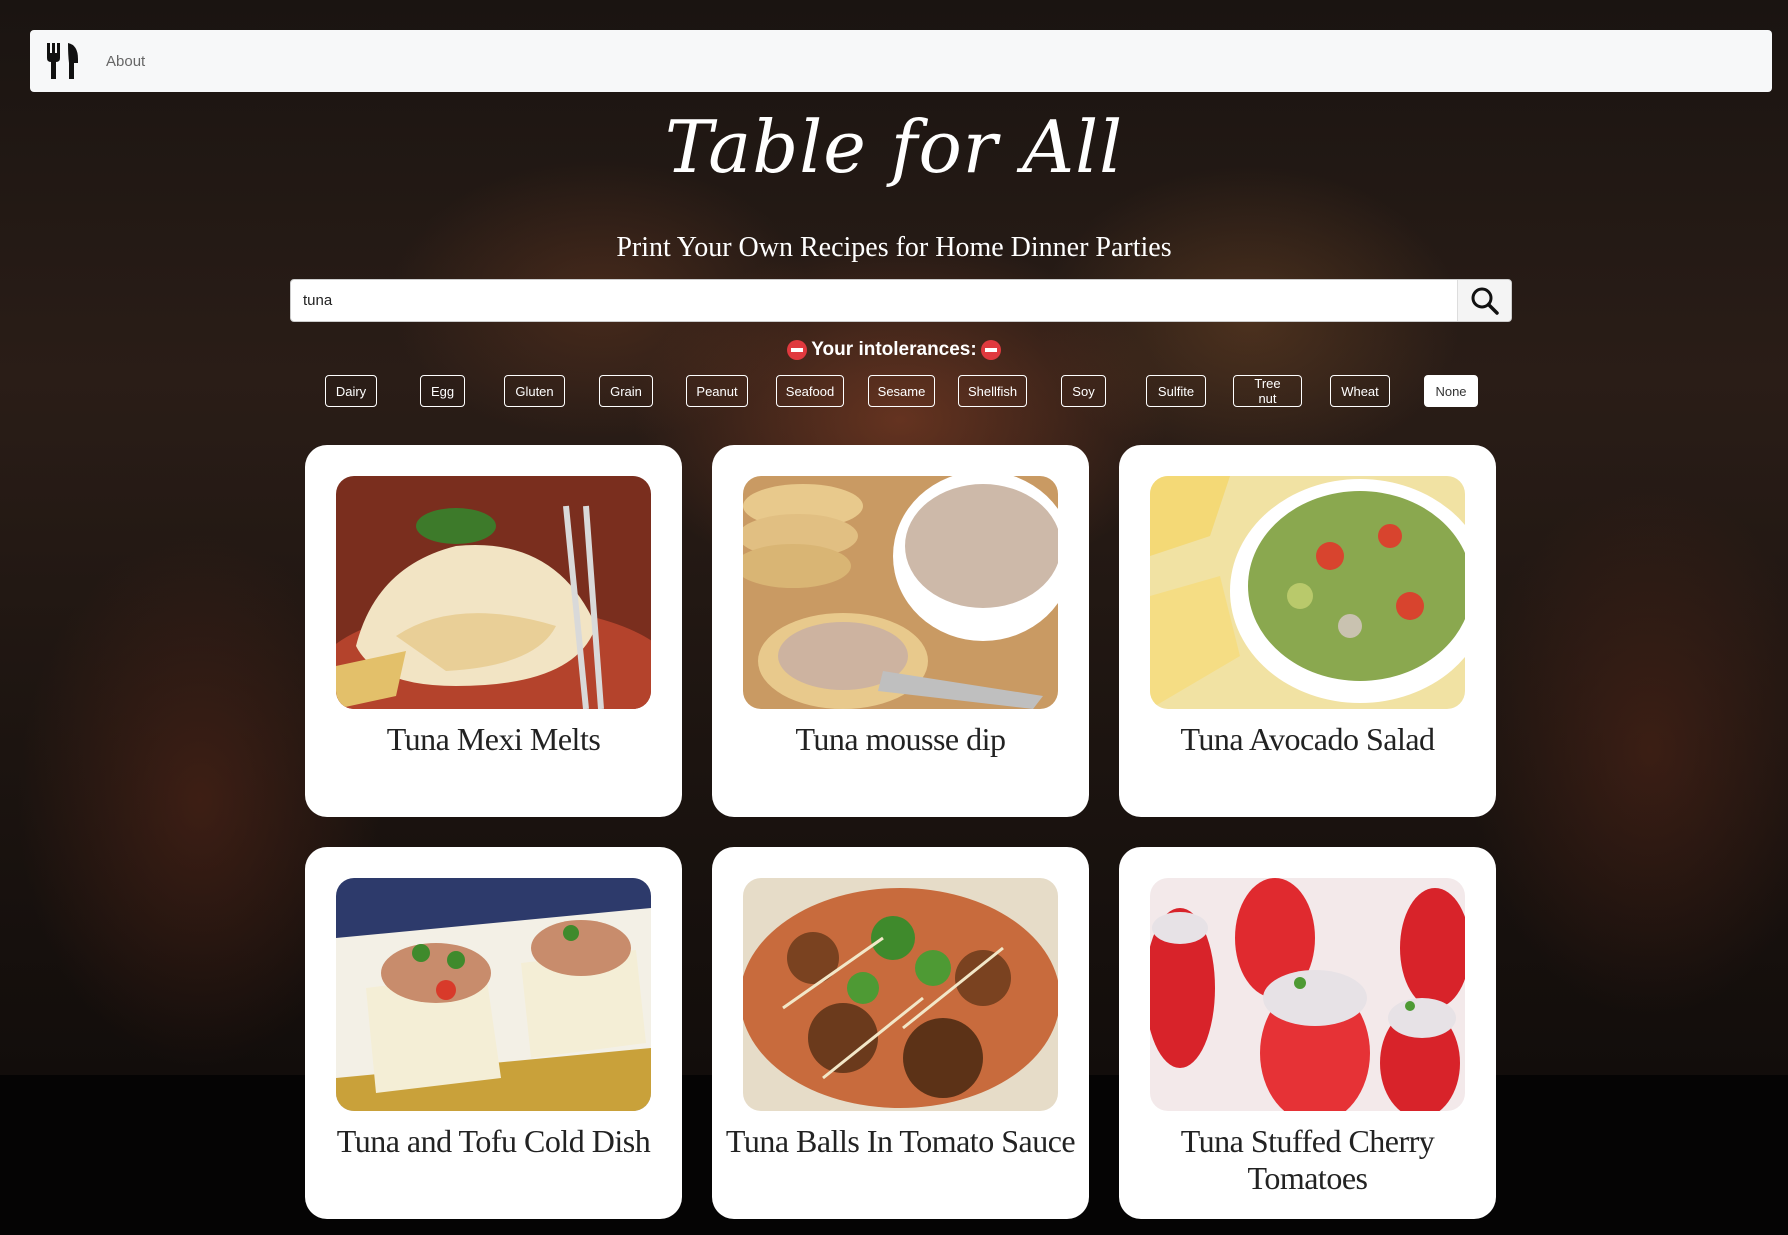 The image size is (1788, 1235). Describe the element at coordinates (62, 61) in the screenshot. I see `fork-knife-icon` at that location.